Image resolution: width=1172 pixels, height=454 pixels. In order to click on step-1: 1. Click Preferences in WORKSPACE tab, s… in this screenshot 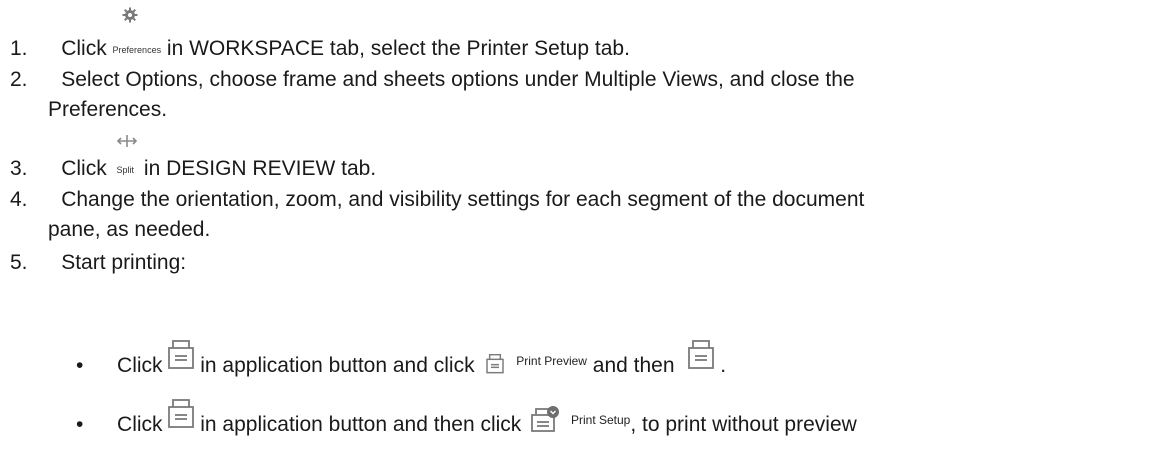, I will do `click(320, 49)`.